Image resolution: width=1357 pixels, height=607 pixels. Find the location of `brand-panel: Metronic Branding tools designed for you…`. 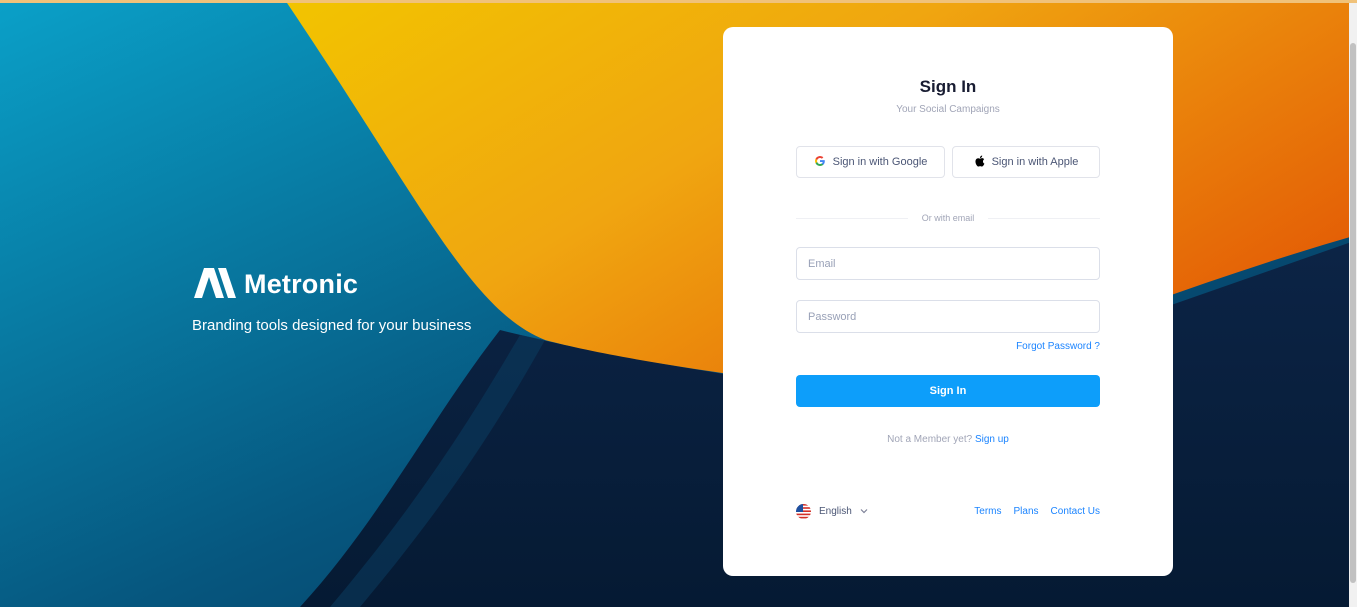

brand-panel: Metronic Branding tools designed for you… is located at coordinates (331, 300).